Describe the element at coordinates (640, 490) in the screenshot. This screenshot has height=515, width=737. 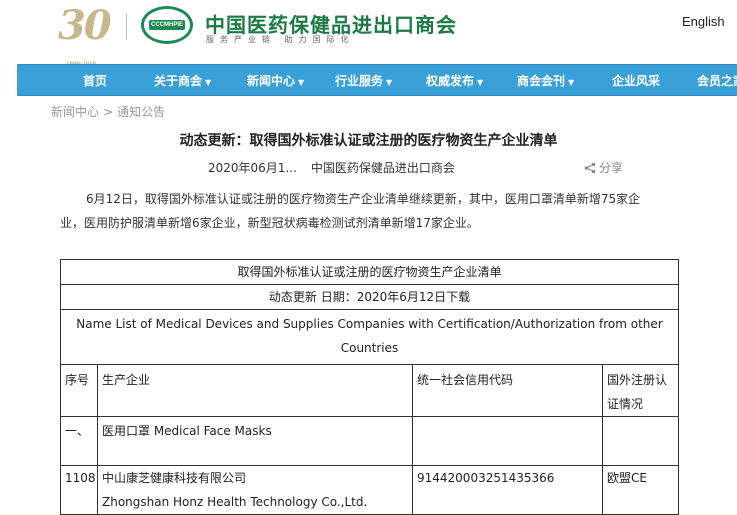
I see `row-certification: 欧盟CE` at that location.